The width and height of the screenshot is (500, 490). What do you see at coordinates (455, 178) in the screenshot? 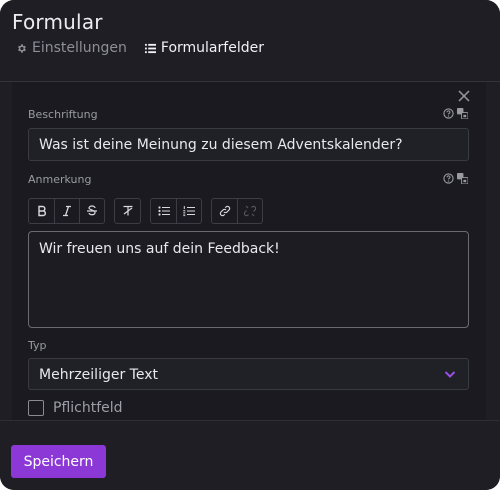
I see `note-help` at bounding box center [455, 178].